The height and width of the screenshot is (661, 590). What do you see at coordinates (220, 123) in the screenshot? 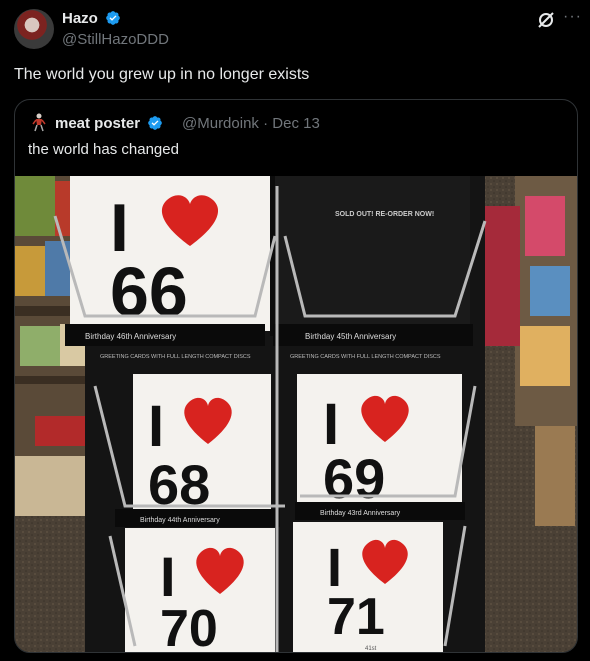
I see `quoted-author-handle: @Murdoink` at bounding box center [220, 123].